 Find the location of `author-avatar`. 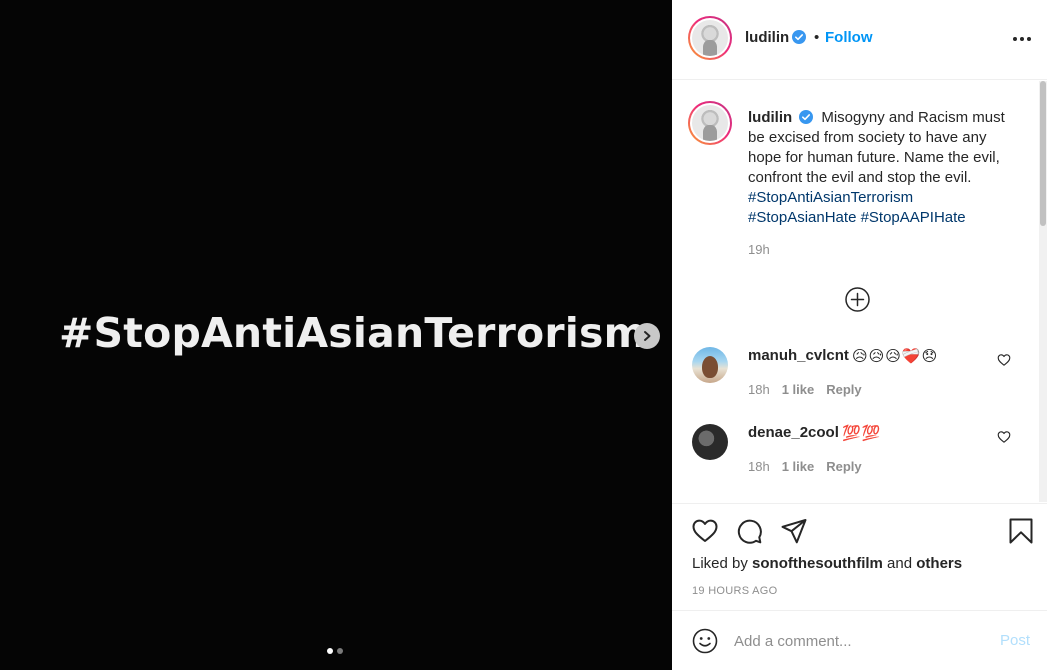

author-avatar is located at coordinates (710, 38).